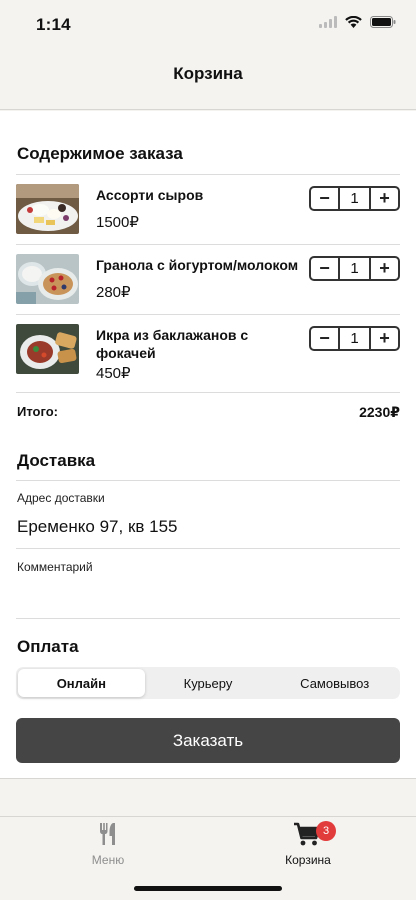  I want to click on order-total: Итого: 2230₽, so click(208, 412).